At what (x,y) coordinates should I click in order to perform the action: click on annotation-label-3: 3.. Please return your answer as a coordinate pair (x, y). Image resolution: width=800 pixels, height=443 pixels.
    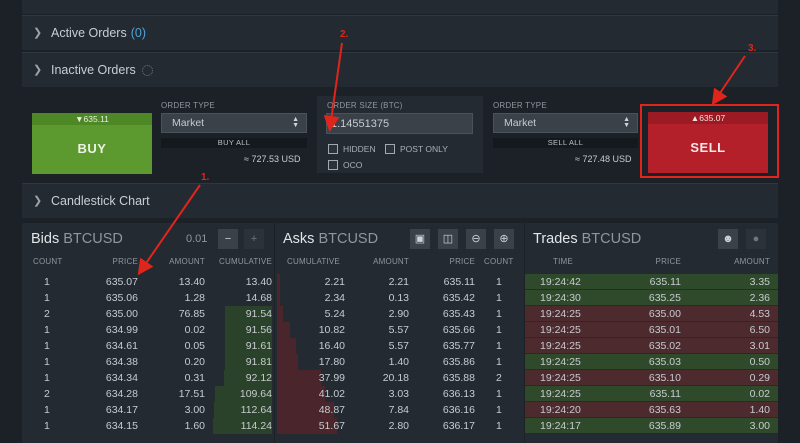
    Looking at the image, I should click on (752, 48).